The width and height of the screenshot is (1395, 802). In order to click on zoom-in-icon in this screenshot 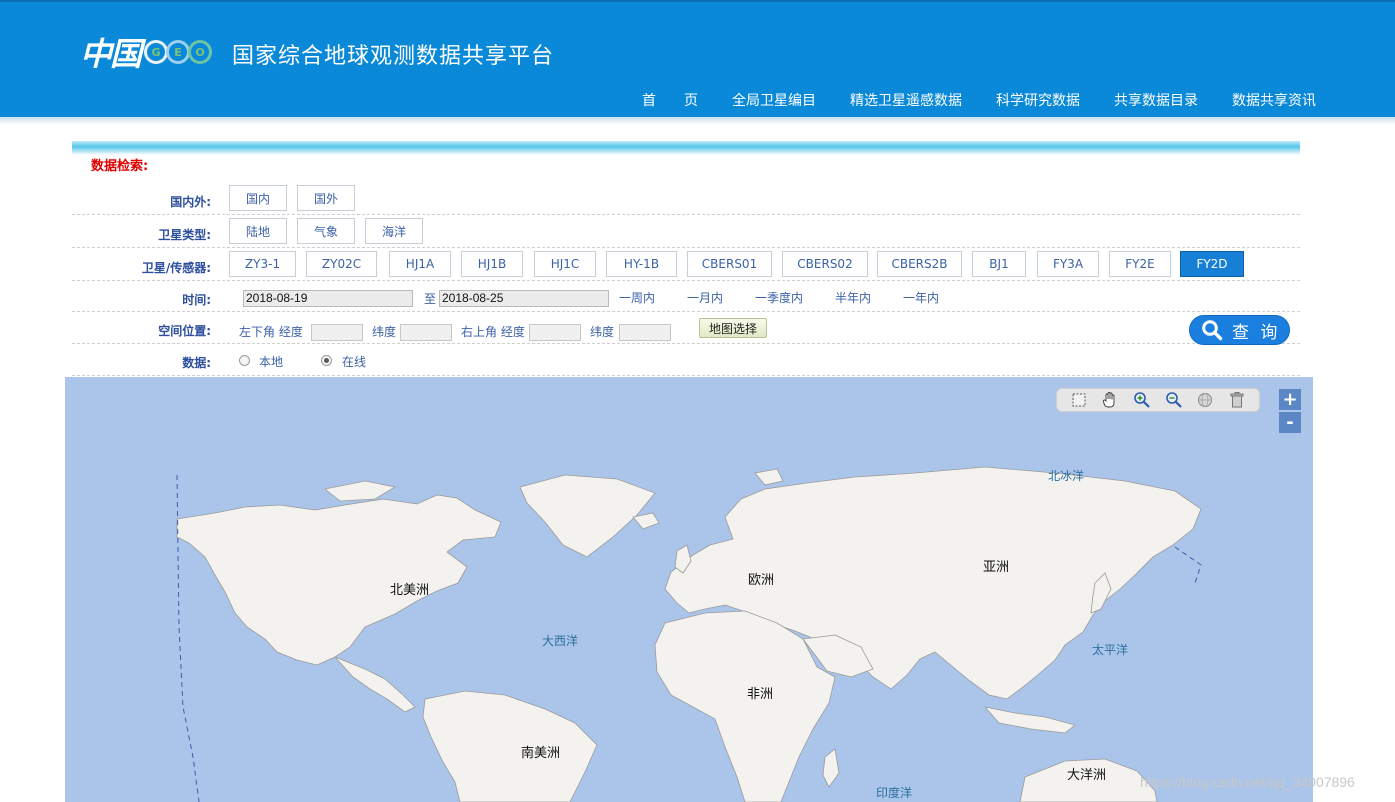, I will do `click(1142, 400)`.